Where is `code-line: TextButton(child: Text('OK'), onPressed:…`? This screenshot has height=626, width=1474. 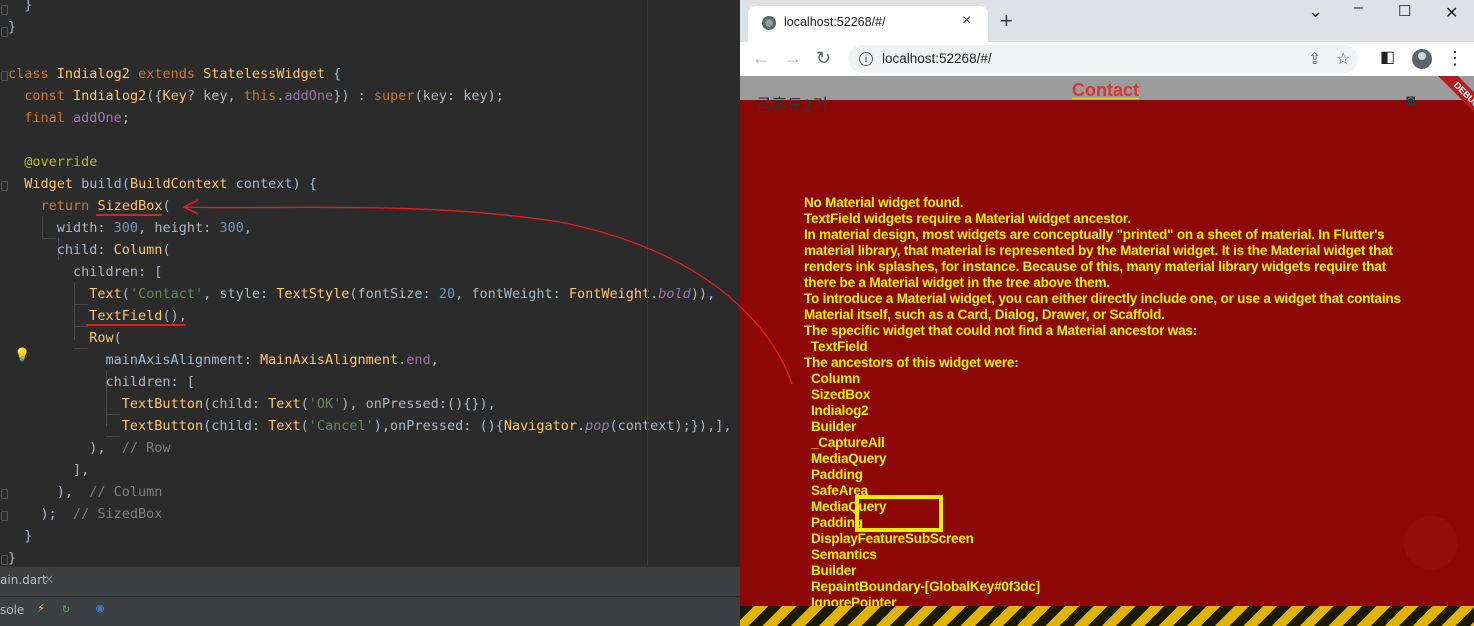
code-line: TextButton(child: Text('OK'), onPressed:… is located at coordinates (308, 404).